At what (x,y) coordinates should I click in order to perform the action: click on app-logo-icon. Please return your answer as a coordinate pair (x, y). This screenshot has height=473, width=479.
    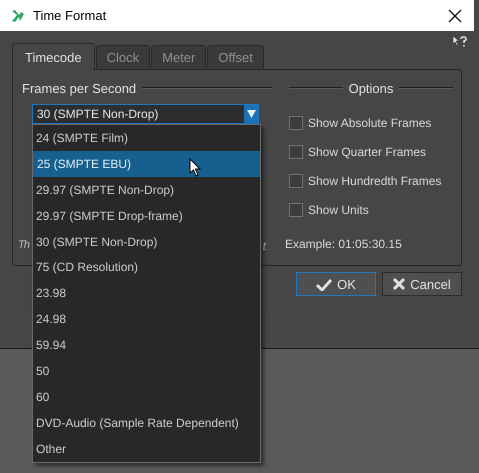
    Looking at the image, I should click on (18, 15).